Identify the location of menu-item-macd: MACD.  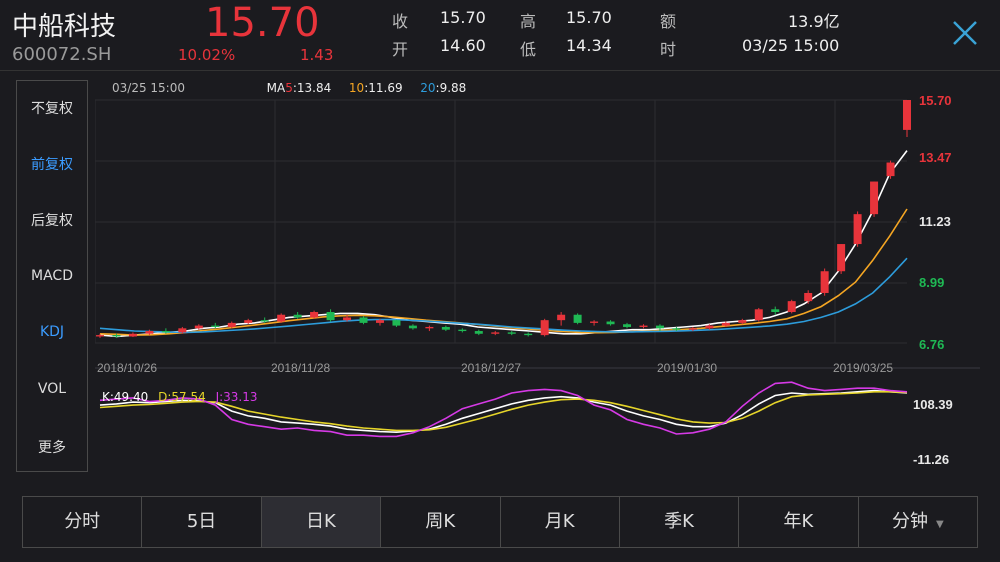
(52, 276).